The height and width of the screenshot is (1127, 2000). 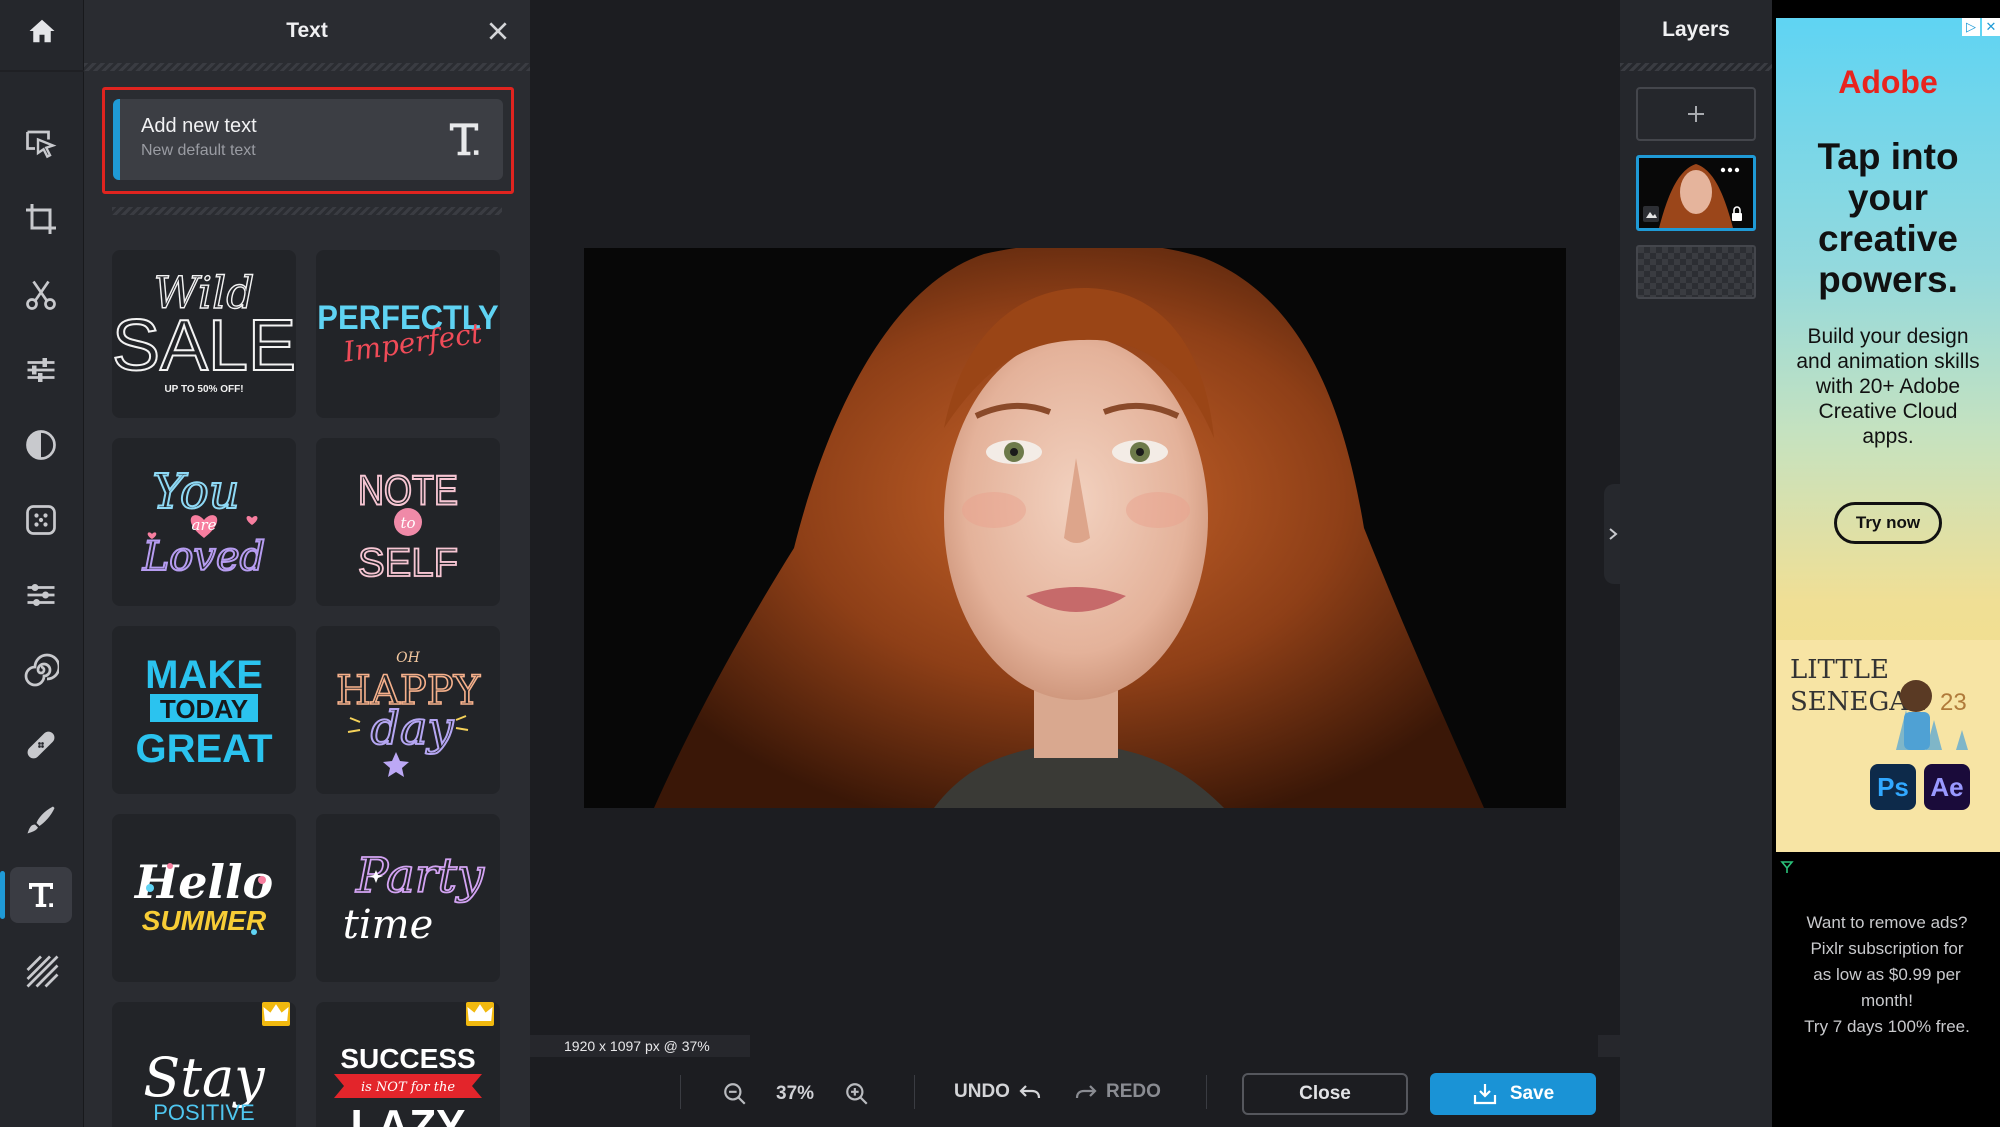 What do you see at coordinates (1953, 702) in the screenshot?
I see `svg-text: 23` at bounding box center [1953, 702].